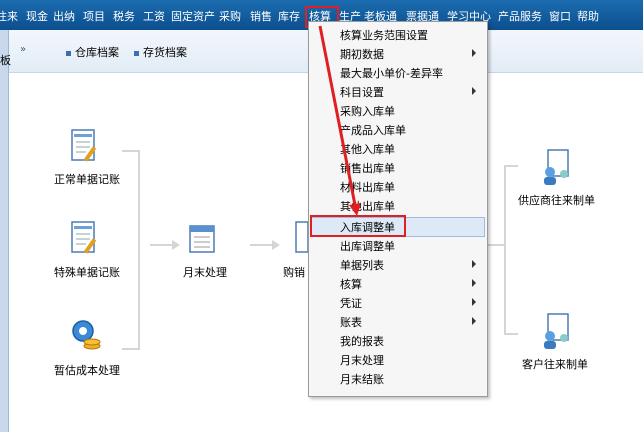 The height and width of the screenshot is (432, 643). I want to click on dd-item-other-out: 其他出库单, so click(367, 206).